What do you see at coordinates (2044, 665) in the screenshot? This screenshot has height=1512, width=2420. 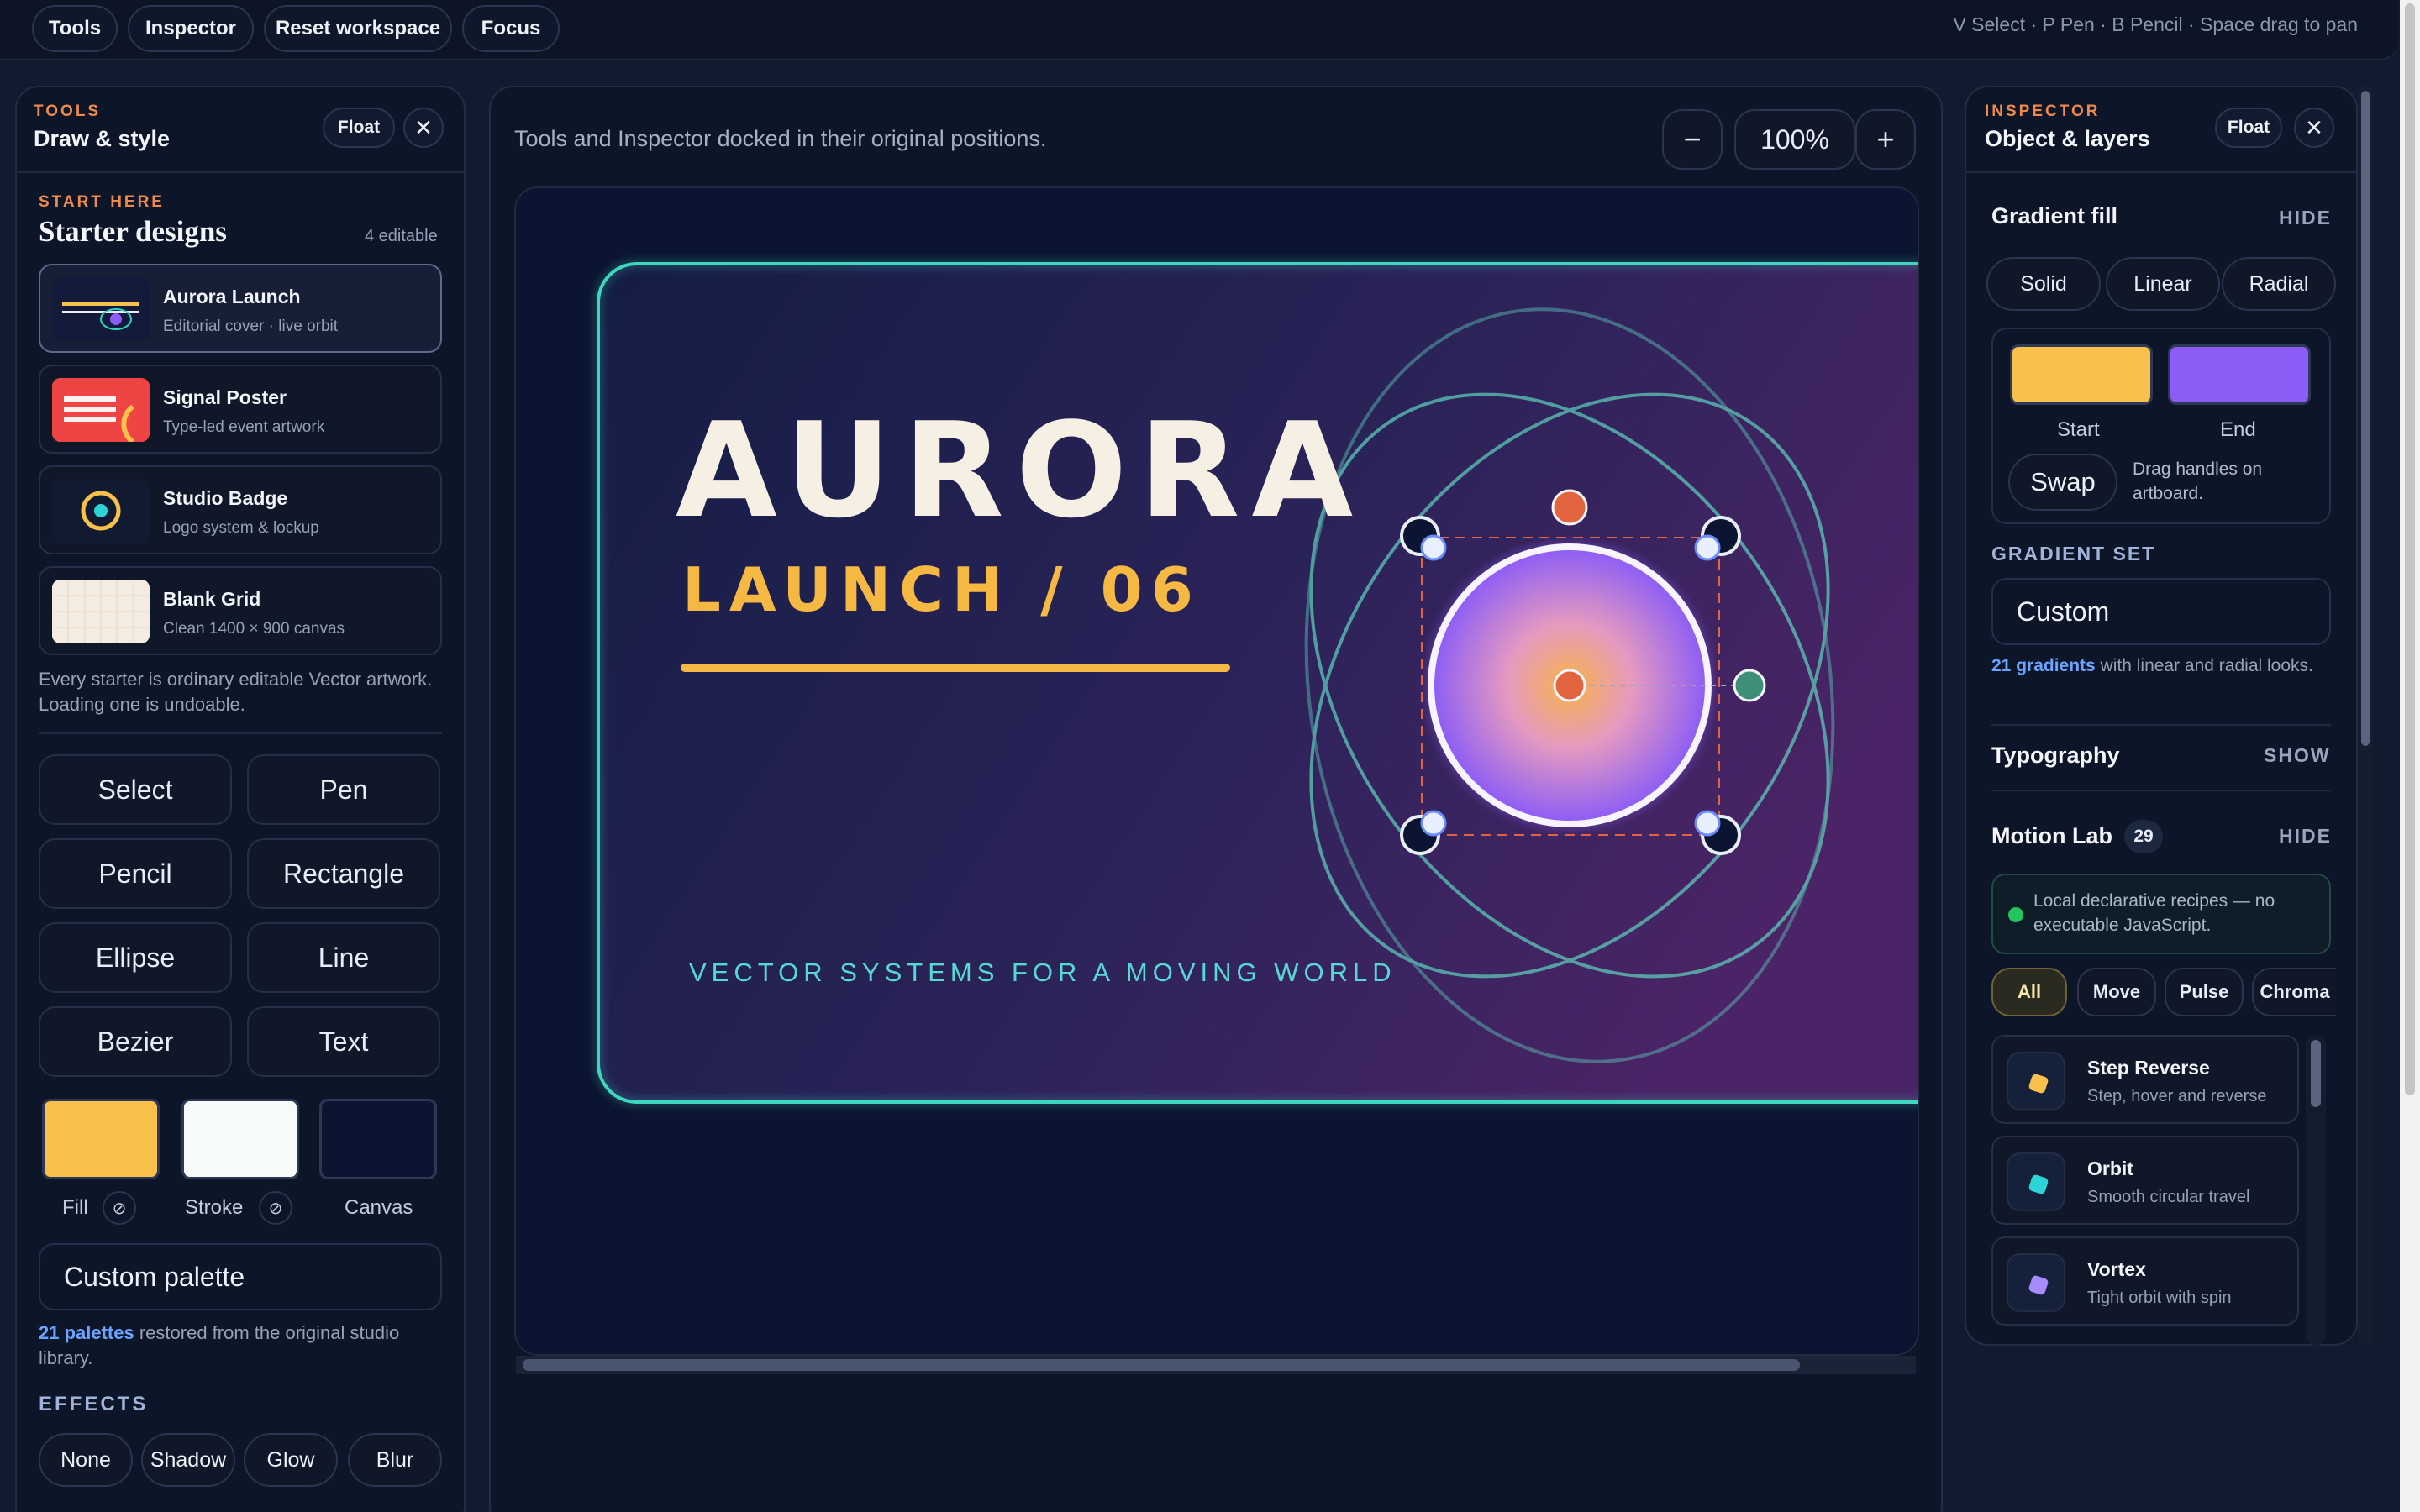 I see `gradient-count: 21 gradients` at bounding box center [2044, 665].